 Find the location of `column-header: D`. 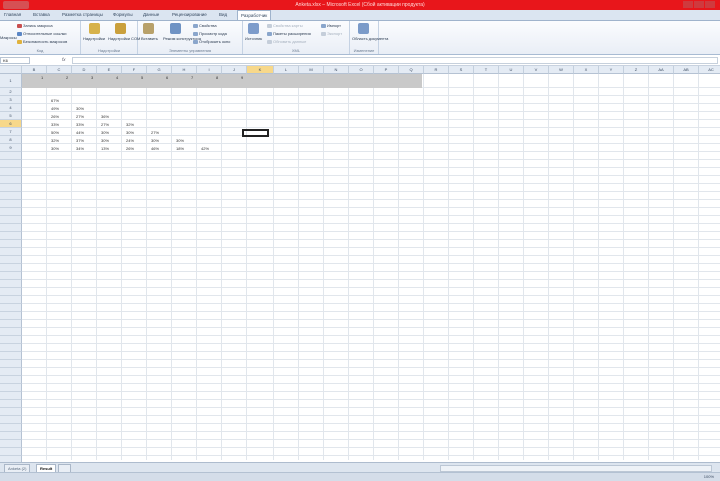

column-header: D is located at coordinates (84, 70).